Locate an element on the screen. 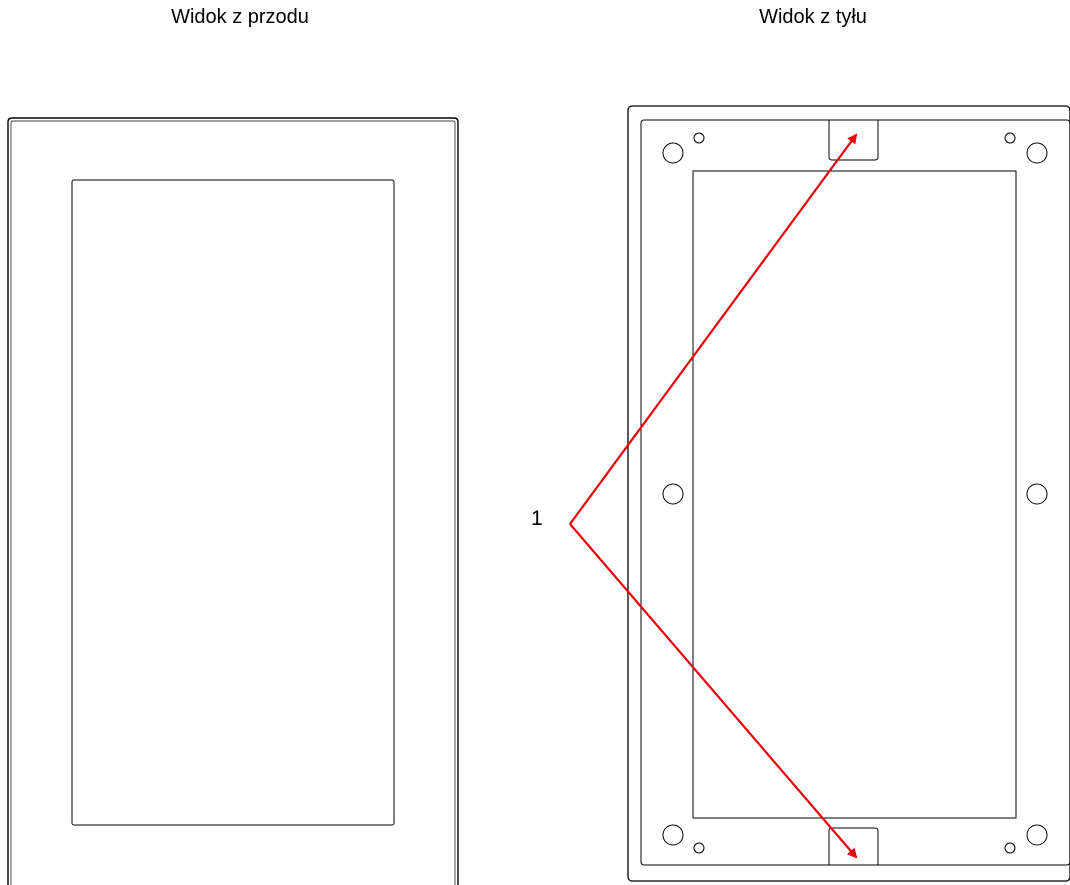 The image size is (1070, 885). callout-arrow-top is located at coordinates (713, 329).